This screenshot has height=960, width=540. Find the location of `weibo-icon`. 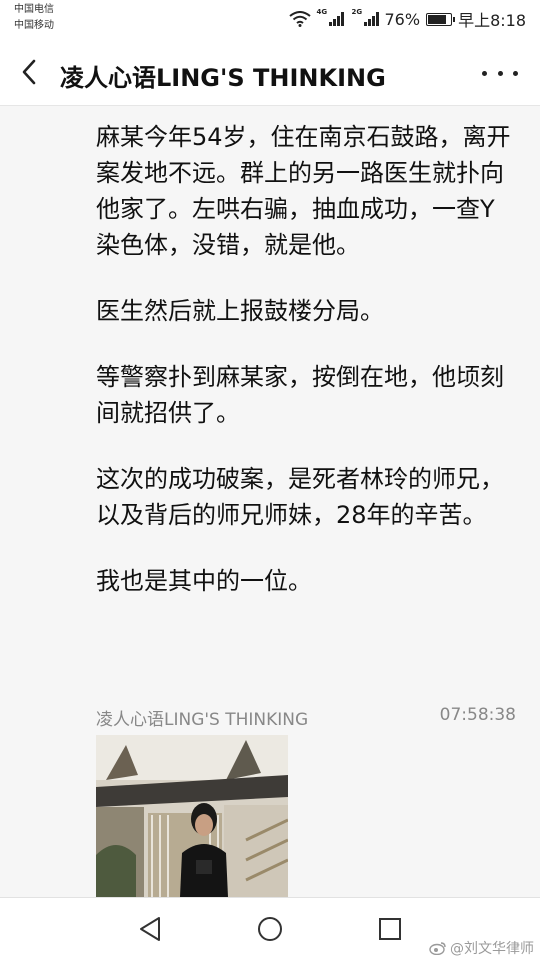

weibo-icon is located at coordinates (437, 948).